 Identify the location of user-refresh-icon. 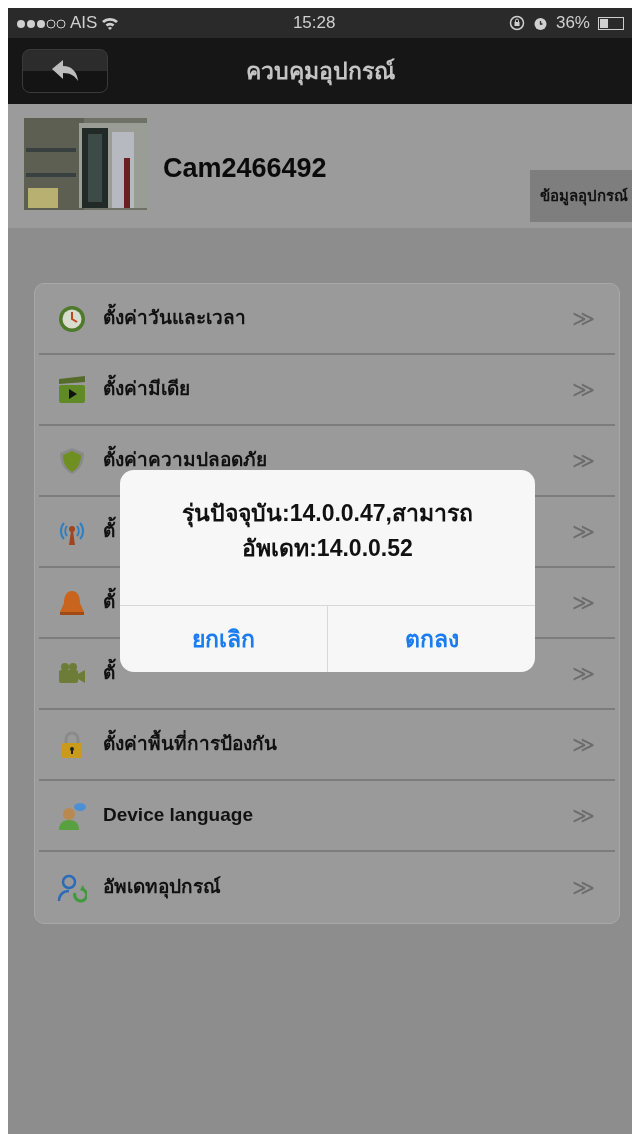
(72, 887).